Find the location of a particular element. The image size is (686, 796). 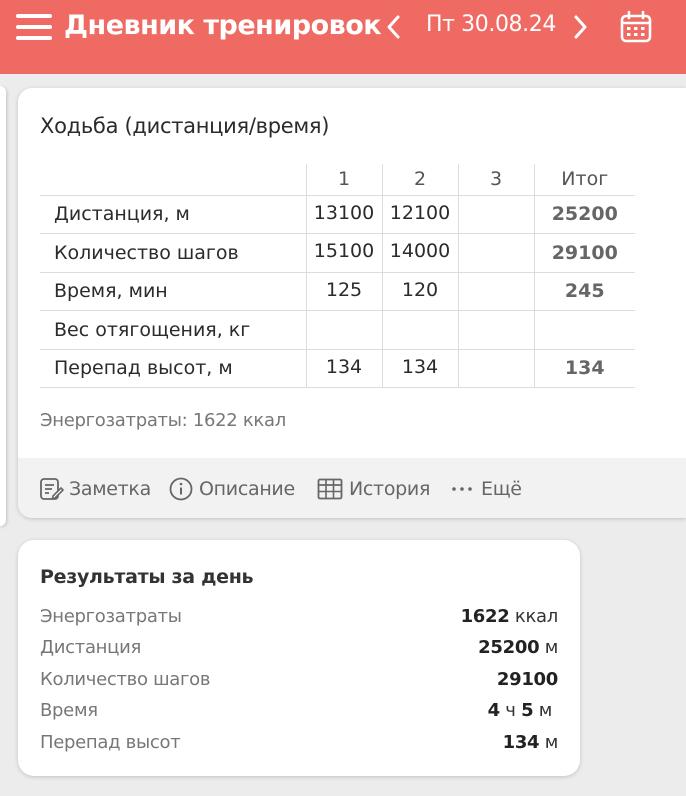

summary-row: Время 4 ч 5 м is located at coordinates (299, 713).